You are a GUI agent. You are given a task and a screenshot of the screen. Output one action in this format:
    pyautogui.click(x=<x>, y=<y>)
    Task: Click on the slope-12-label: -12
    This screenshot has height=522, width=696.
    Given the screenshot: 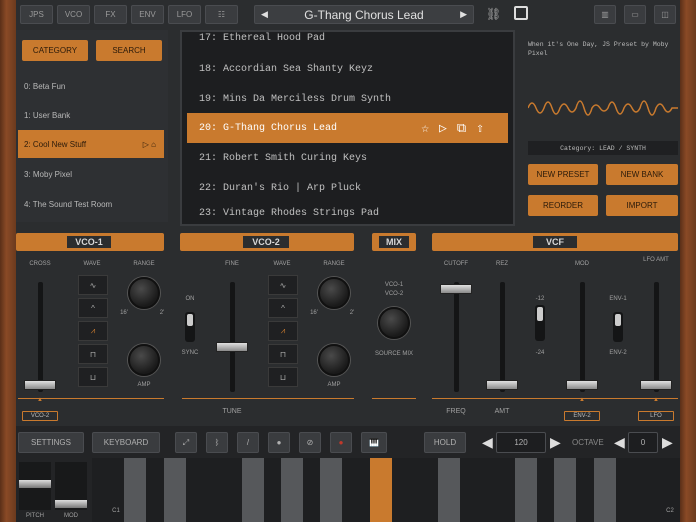 What is the action you would take?
    pyautogui.click(x=540, y=299)
    